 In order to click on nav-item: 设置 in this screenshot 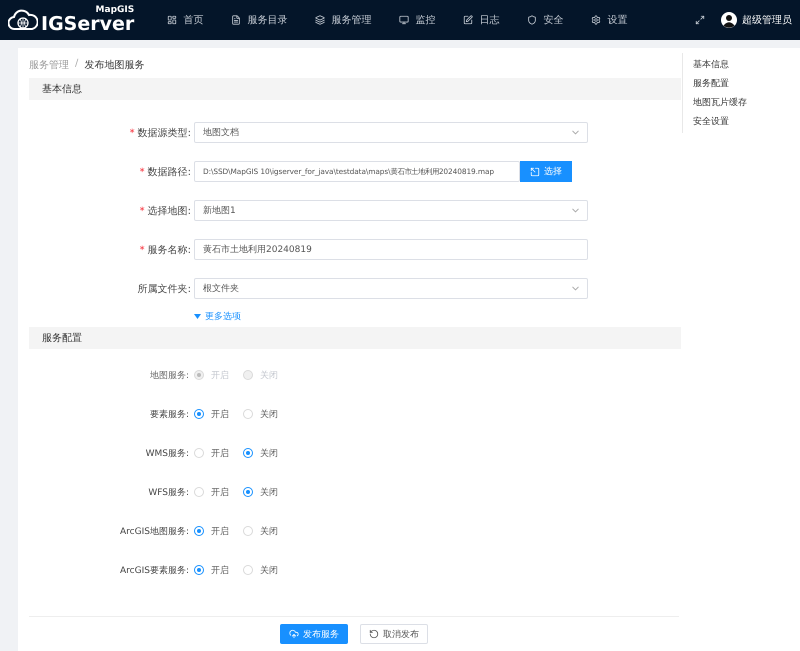, I will do `click(609, 20)`.